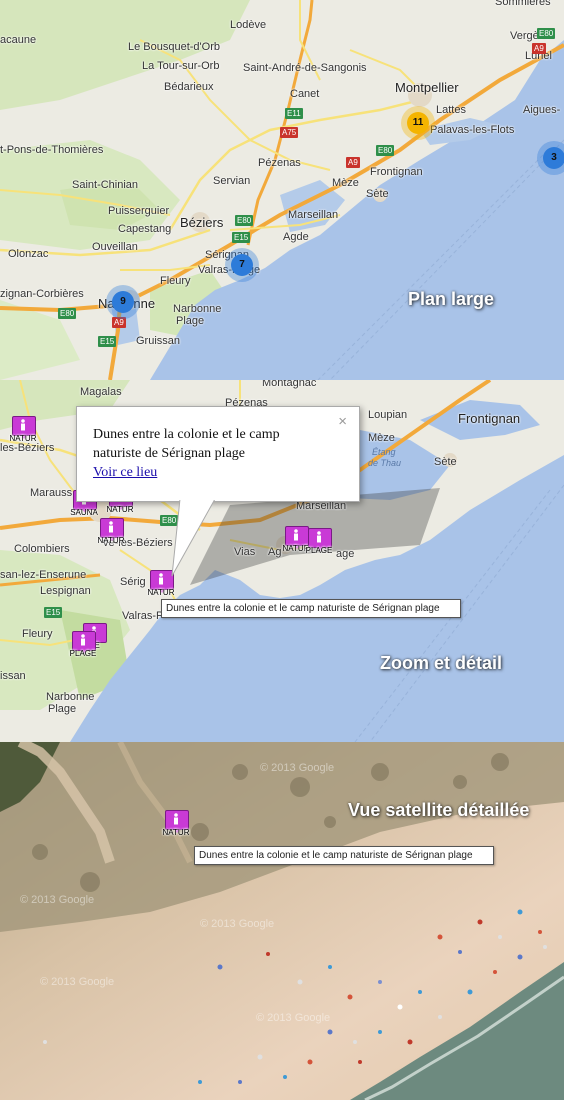  Describe the element at coordinates (451, 110) in the screenshot. I see `town-label: Lattes` at that location.